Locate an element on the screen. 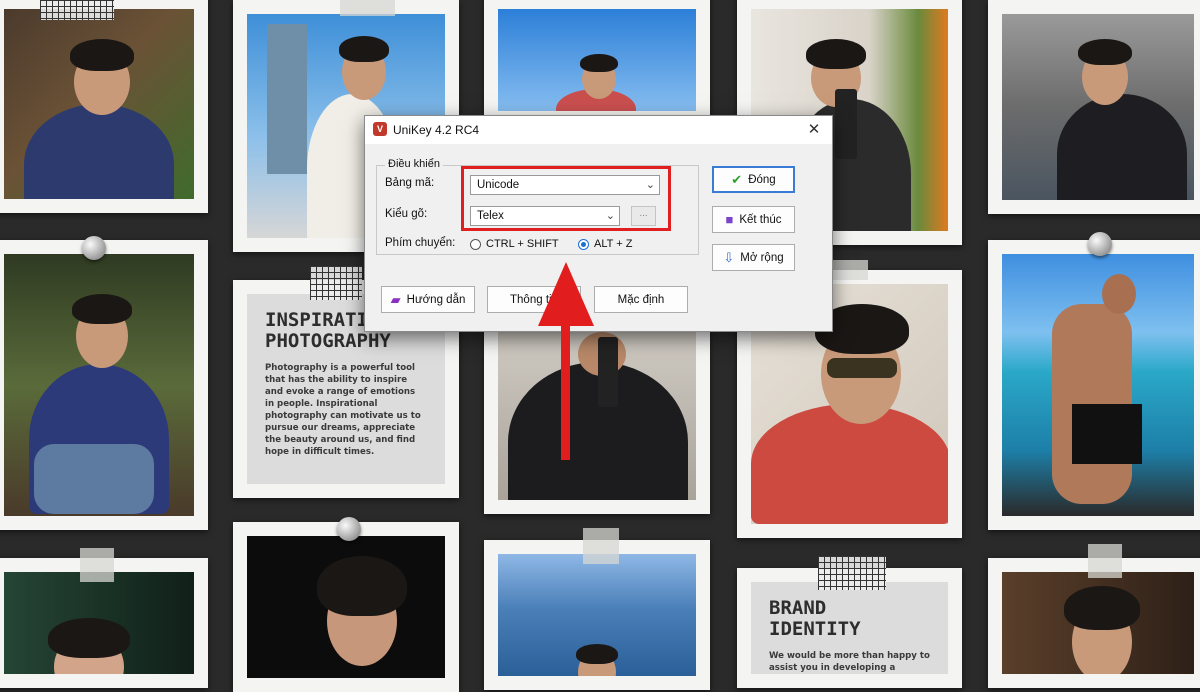 Image resolution: width=1200 pixels, height=692 pixels. arrow-down-icon: ⇩ is located at coordinates (729, 257).